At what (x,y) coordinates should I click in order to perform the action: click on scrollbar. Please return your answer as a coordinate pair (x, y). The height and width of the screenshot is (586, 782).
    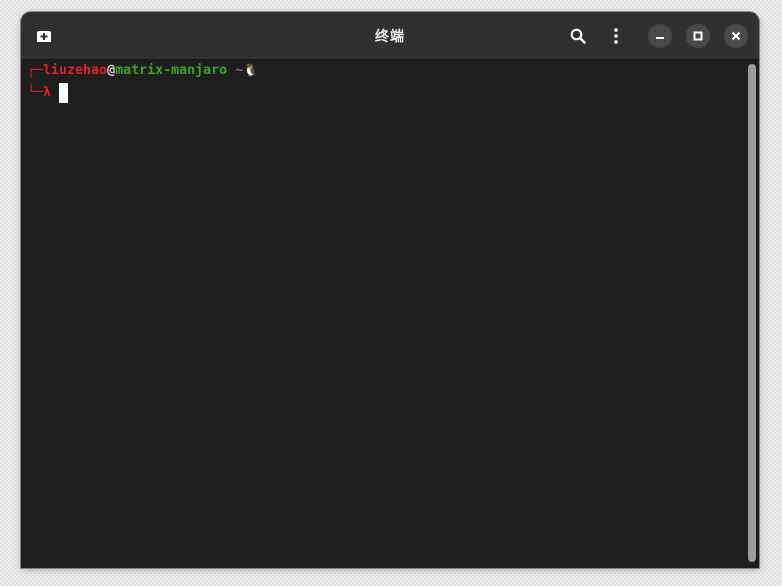
    Looking at the image, I should click on (752, 313).